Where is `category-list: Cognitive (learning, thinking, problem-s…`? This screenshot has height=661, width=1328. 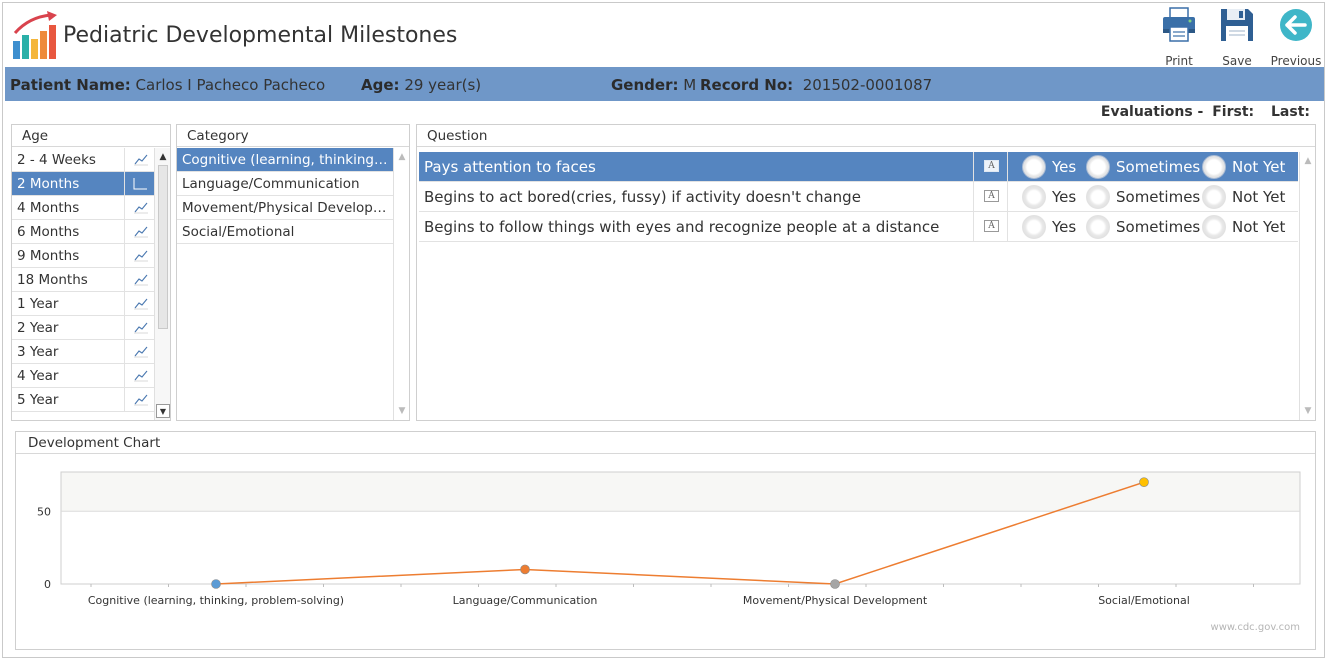
category-list: Cognitive (learning, thinking, problem-s… is located at coordinates (285, 196).